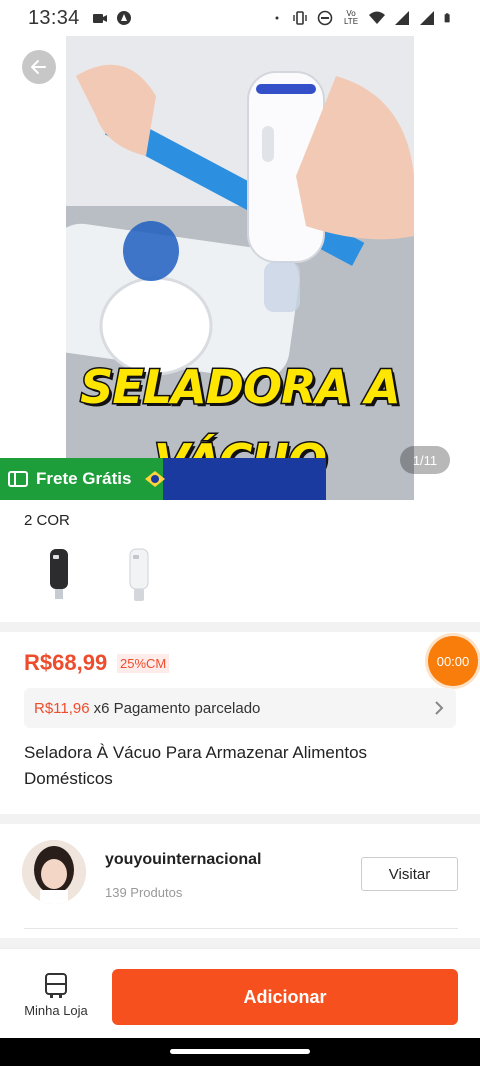 The image size is (480, 1066). I want to click on dot-icon, so click(277, 18).